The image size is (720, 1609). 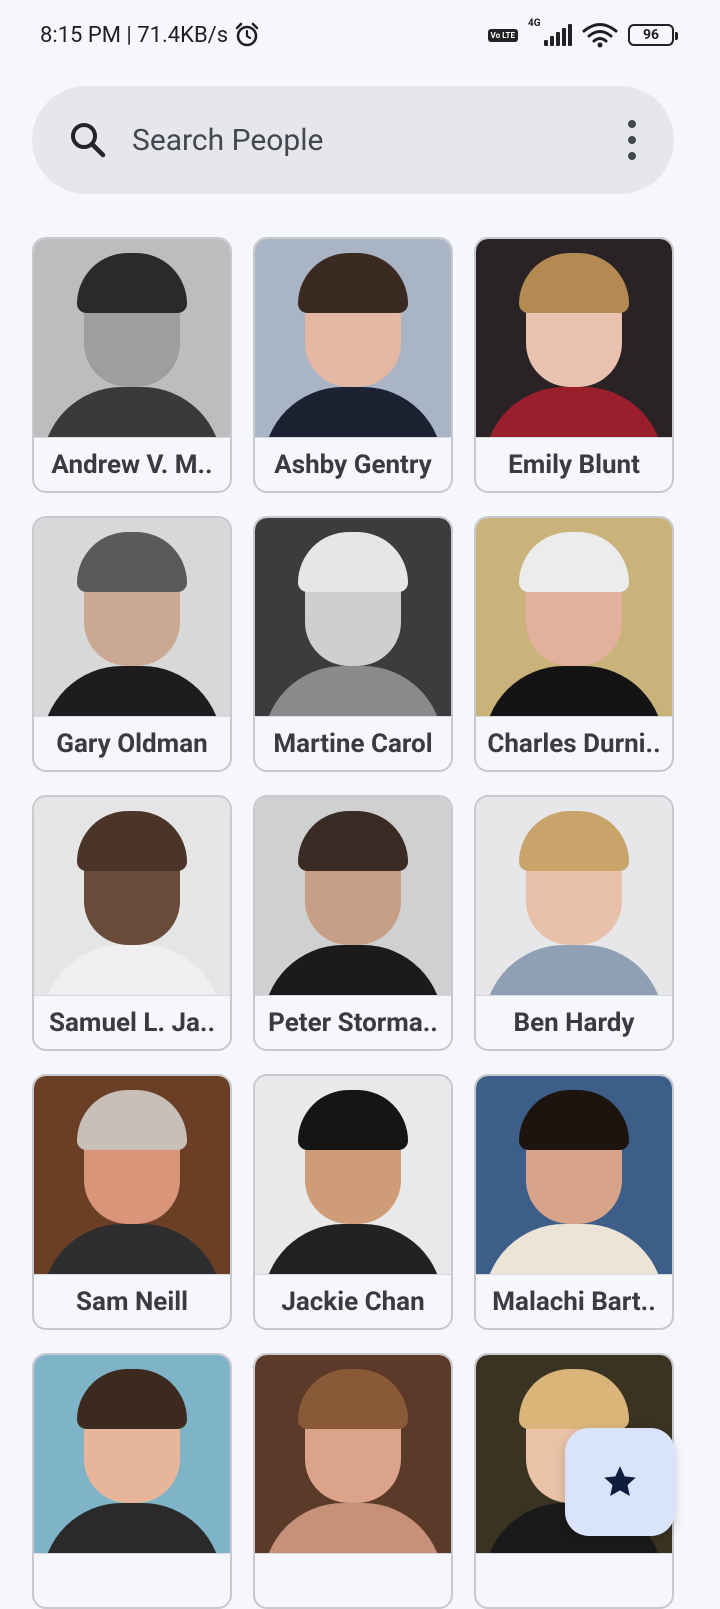 I want to click on alarm-icon, so click(x=247, y=34).